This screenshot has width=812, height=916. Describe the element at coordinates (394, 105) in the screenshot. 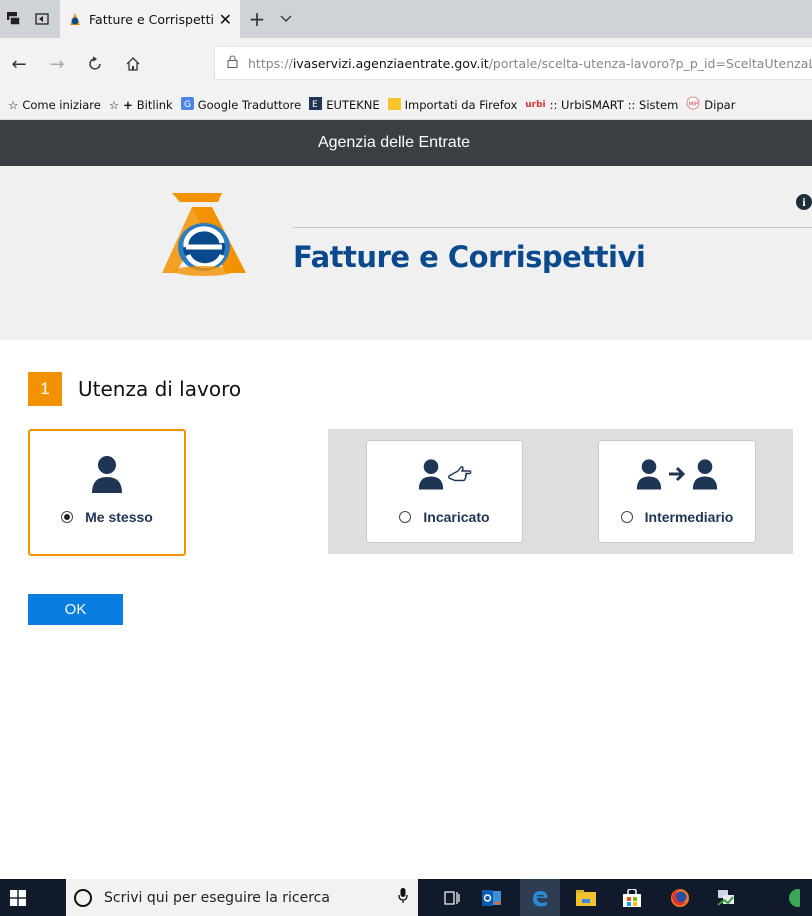

I see `folder-icon` at that location.